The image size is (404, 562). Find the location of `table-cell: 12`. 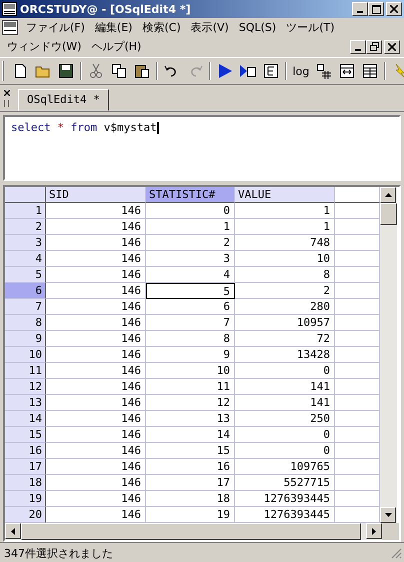

table-cell: 12 is located at coordinates (190, 403).